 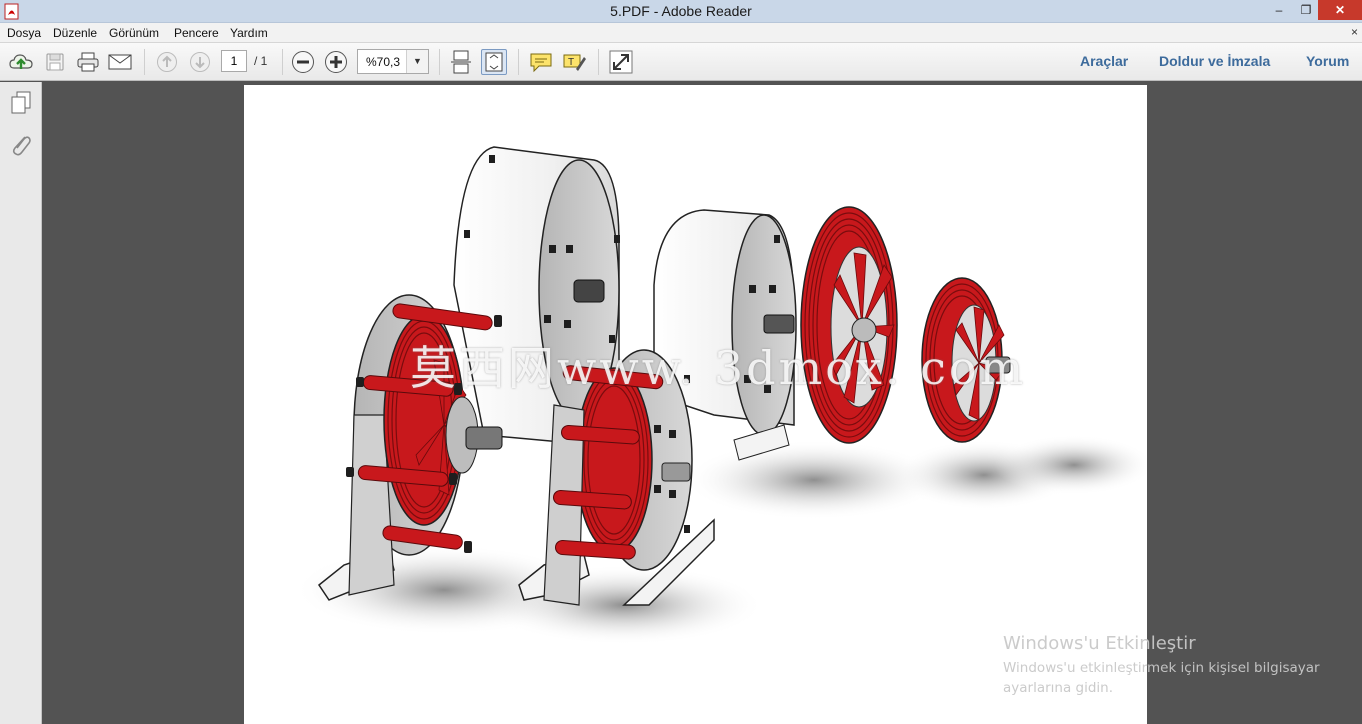 What do you see at coordinates (1058, 688) in the screenshot?
I see `activation-line-2: ayarlarına gidin.` at bounding box center [1058, 688].